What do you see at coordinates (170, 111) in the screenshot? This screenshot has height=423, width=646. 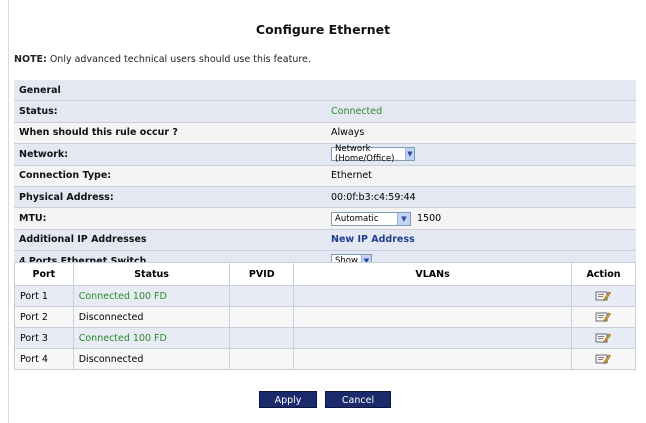 I see `status-label: Status:` at bounding box center [170, 111].